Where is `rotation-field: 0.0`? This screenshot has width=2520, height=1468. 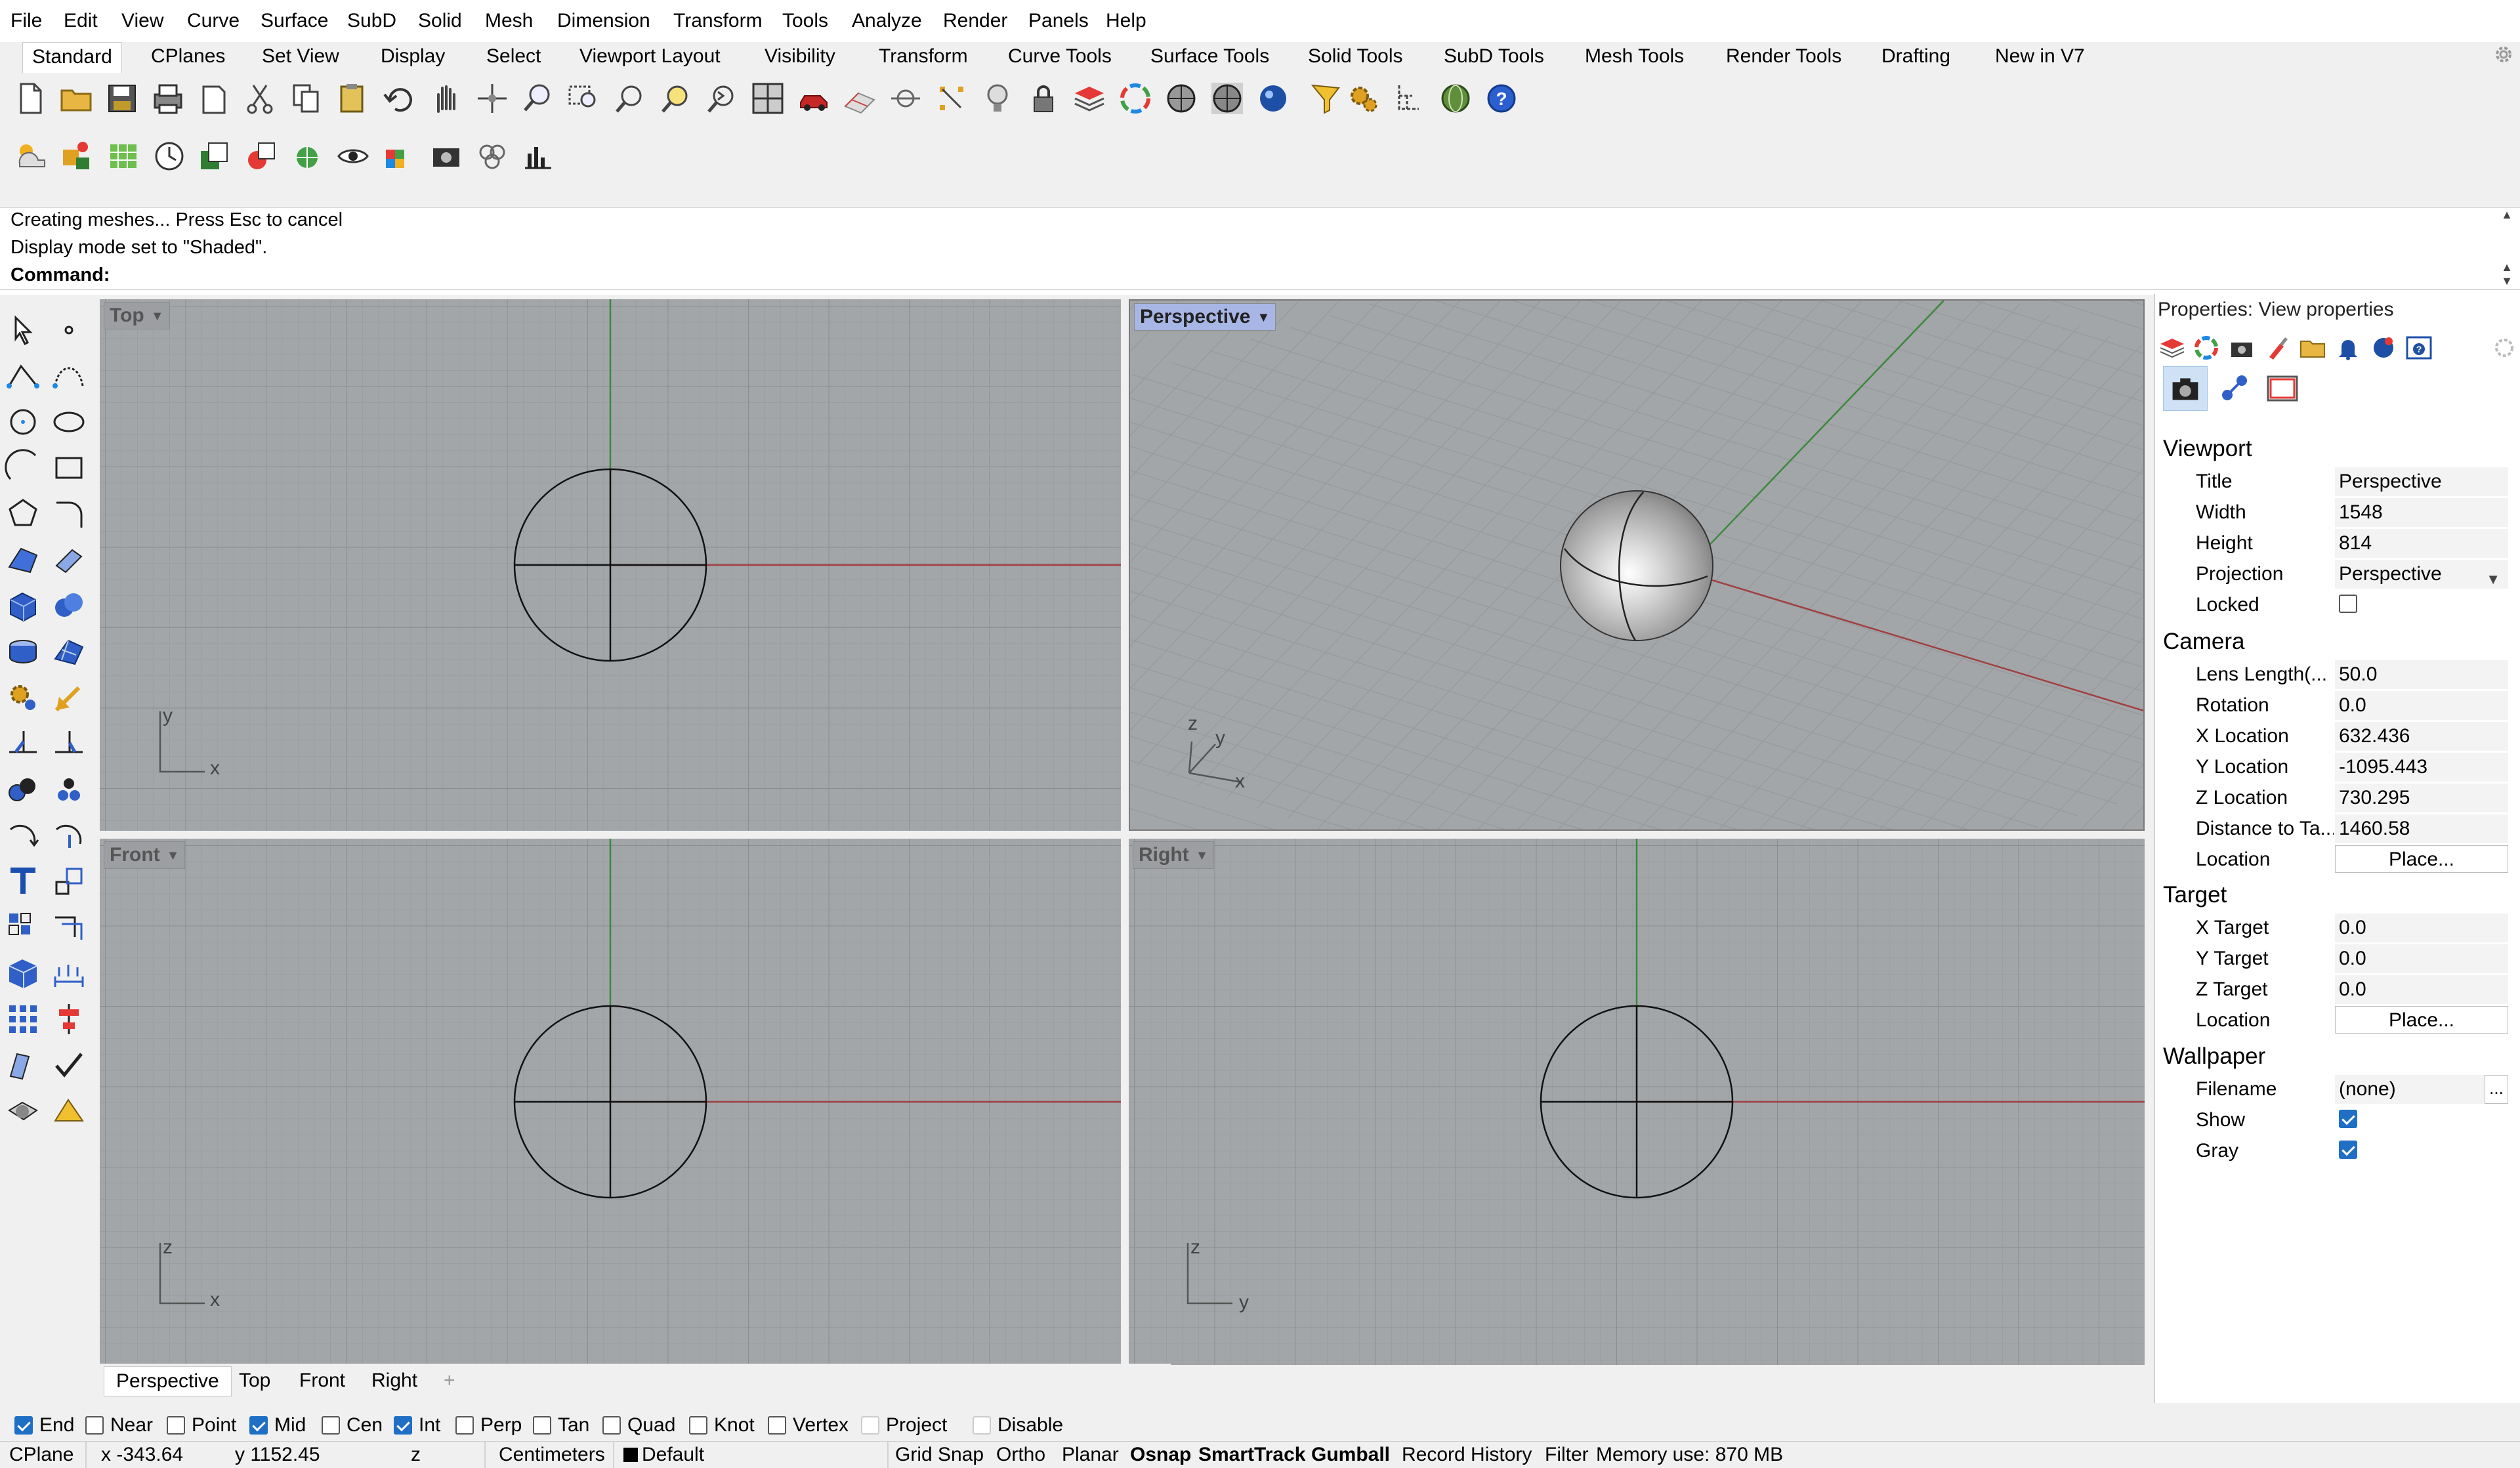 rotation-field: 0.0 is located at coordinates (2421, 705).